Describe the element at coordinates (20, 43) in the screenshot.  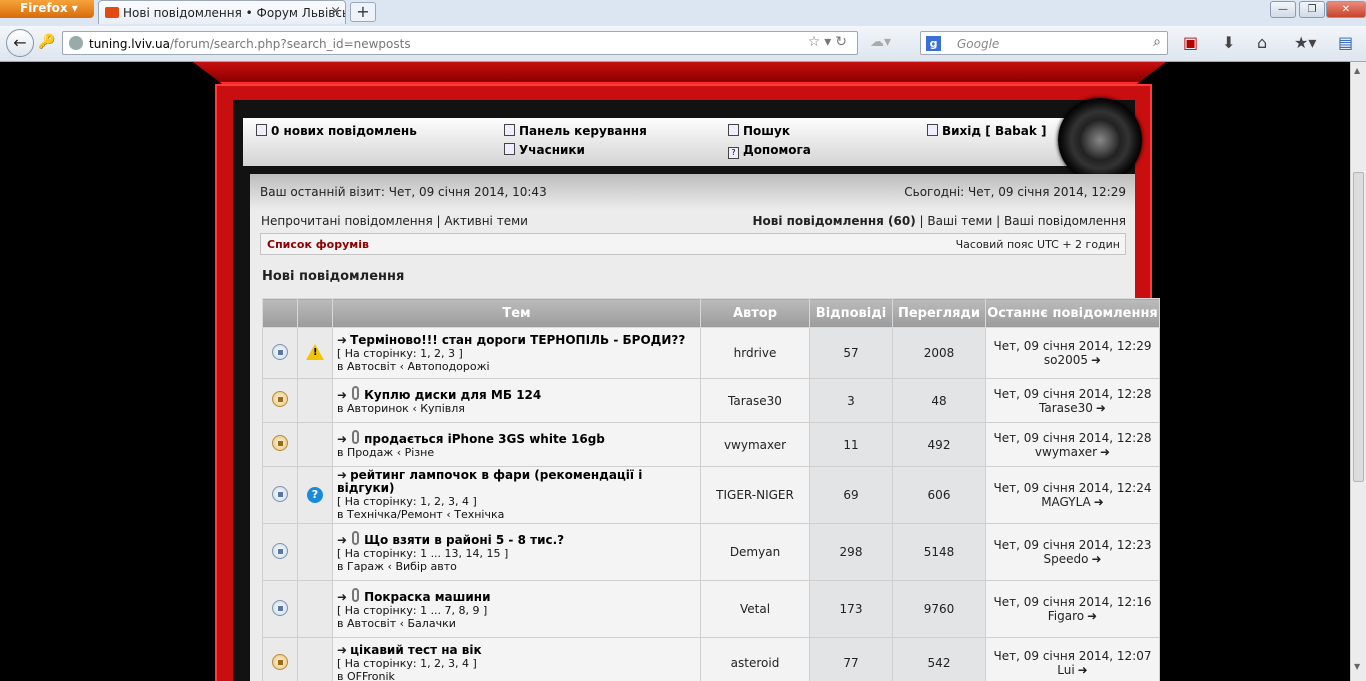
I see `back-button: ←` at that location.